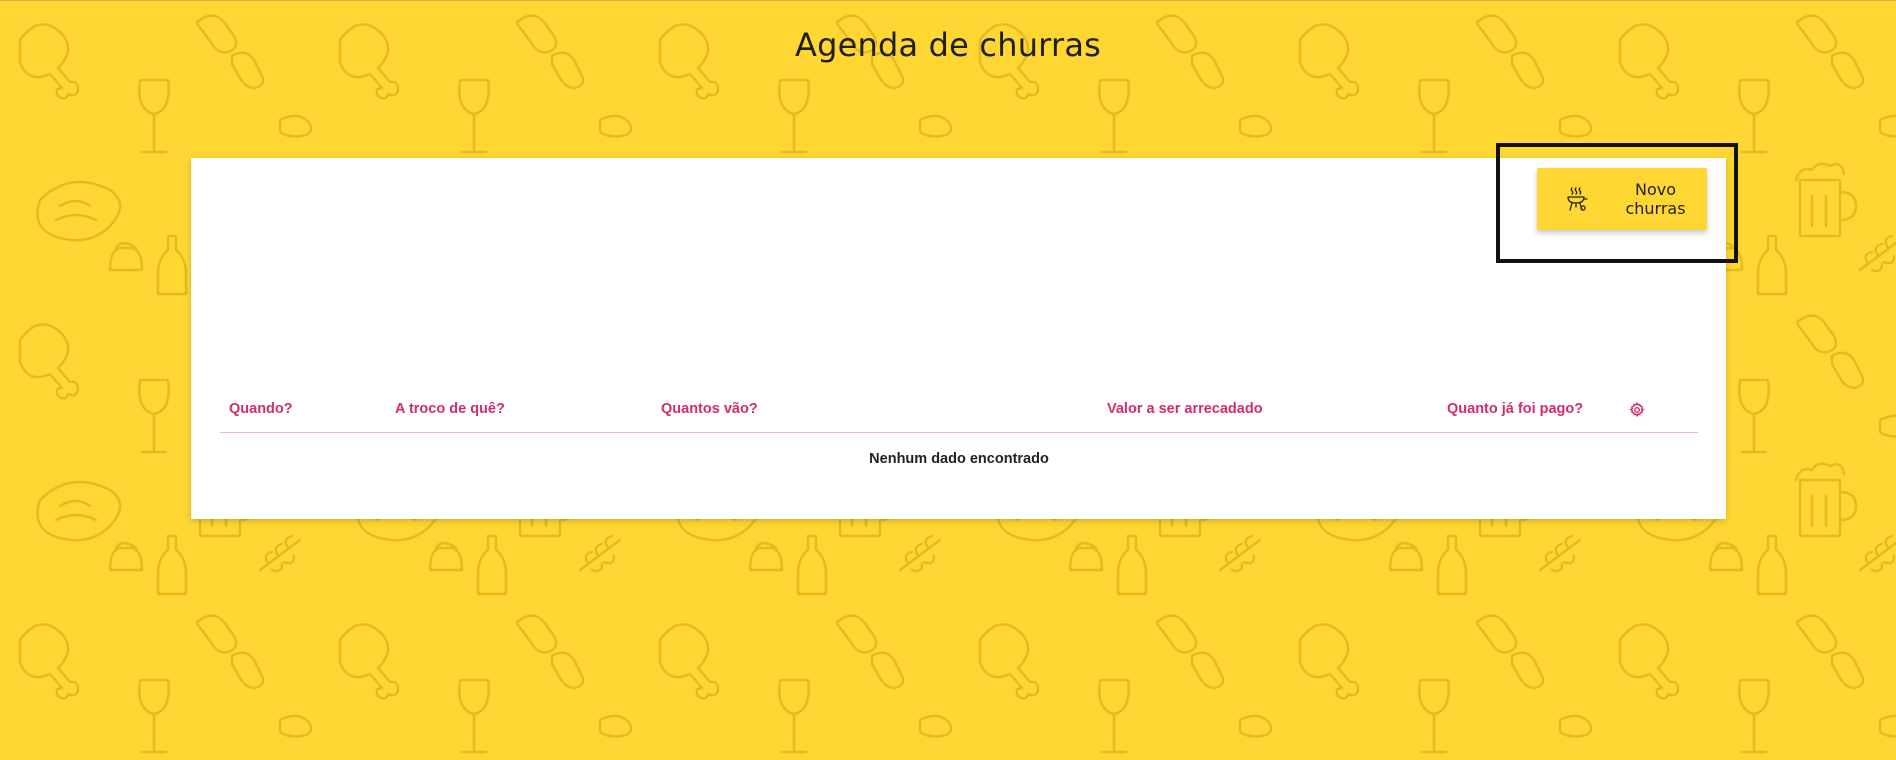 The width and height of the screenshot is (1896, 760). I want to click on new-churras-button: Novo churras, so click(1622, 199).